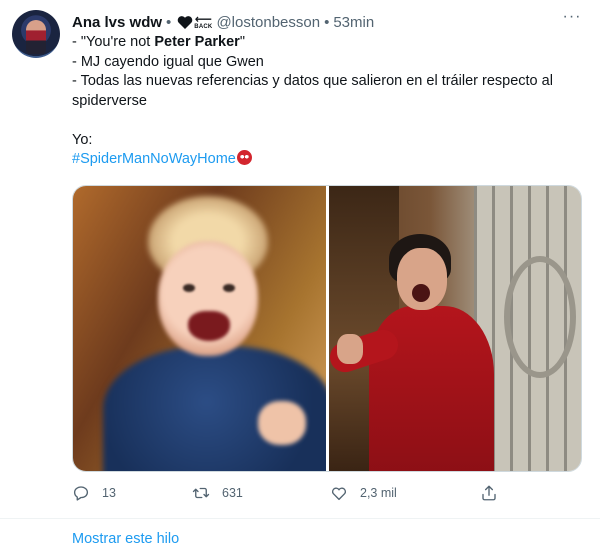  I want to click on text-line-4: spiderverse, so click(109, 100).